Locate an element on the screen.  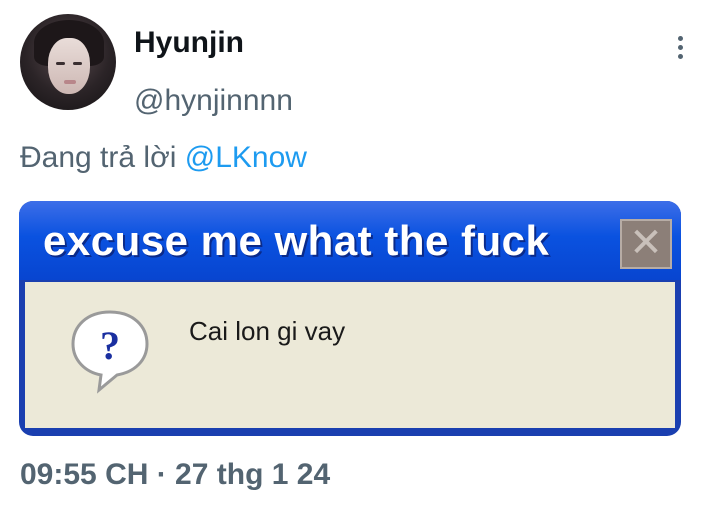
avatar-face is located at coordinates (69, 66).